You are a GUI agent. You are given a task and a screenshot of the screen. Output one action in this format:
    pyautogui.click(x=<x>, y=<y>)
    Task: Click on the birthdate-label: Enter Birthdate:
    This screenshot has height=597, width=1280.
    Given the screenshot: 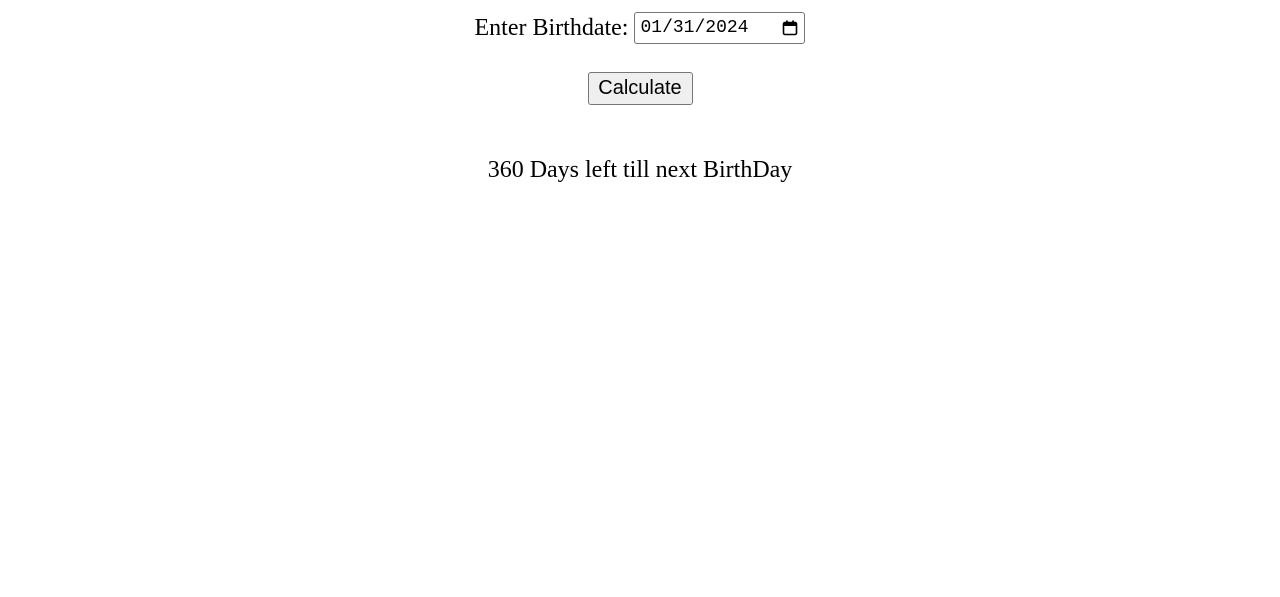 What is the action you would take?
    pyautogui.click(x=551, y=28)
    